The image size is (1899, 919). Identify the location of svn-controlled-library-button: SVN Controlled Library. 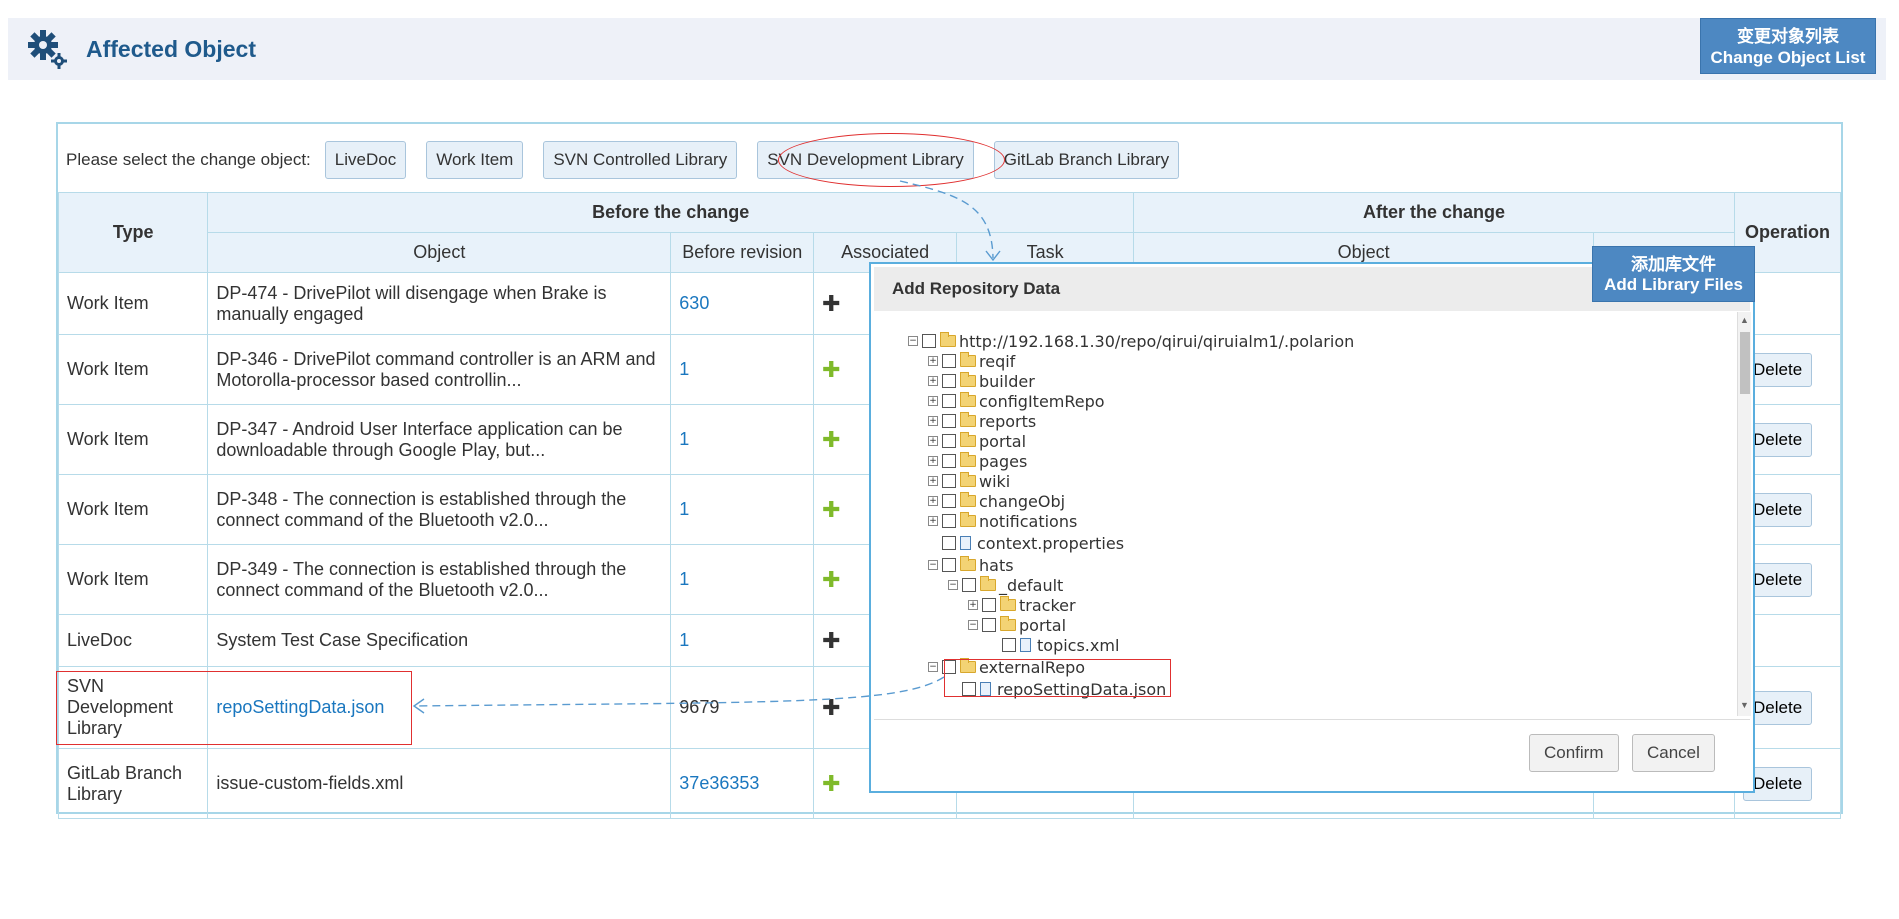
(640, 160).